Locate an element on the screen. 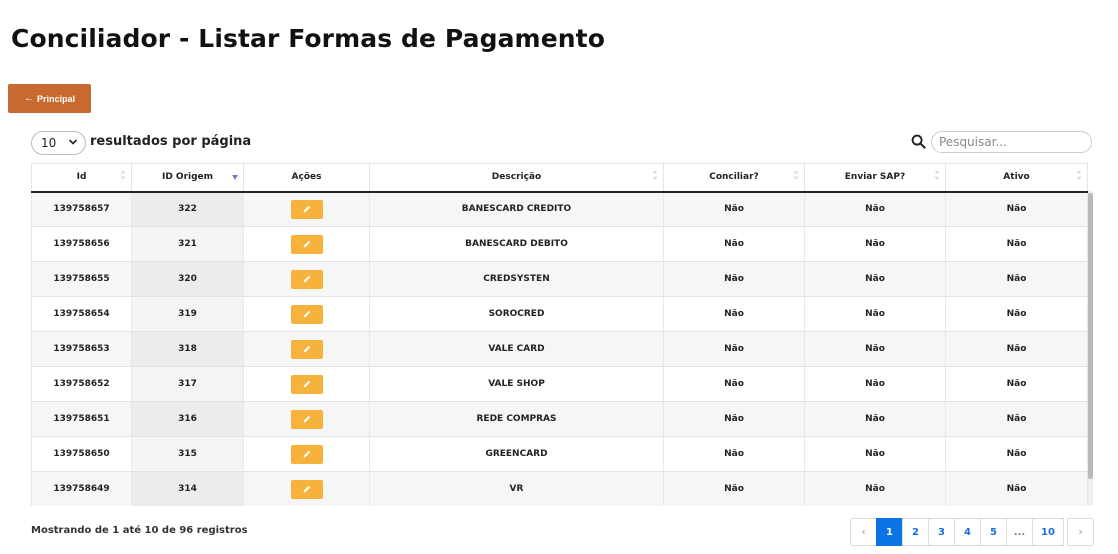 This screenshot has width=1118, height=554. column-header-descricao: Descrição is located at coordinates (516, 178).